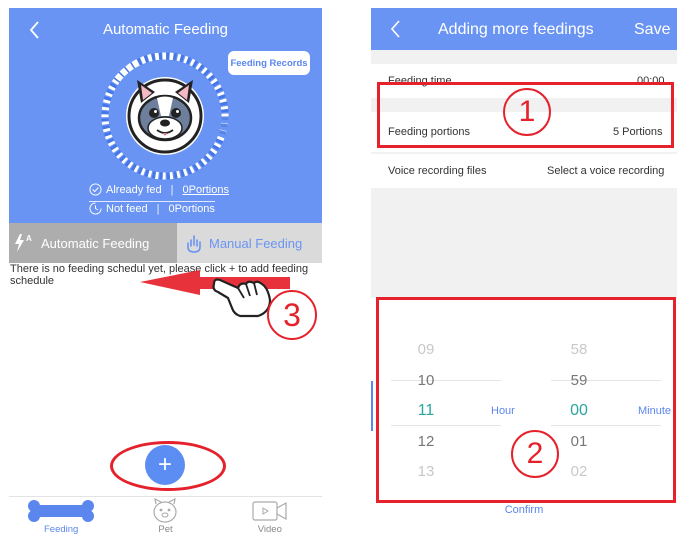 This screenshot has width=677, height=541. Describe the element at coordinates (23, 243) in the screenshot. I see `auto-flash-icon: A` at that location.